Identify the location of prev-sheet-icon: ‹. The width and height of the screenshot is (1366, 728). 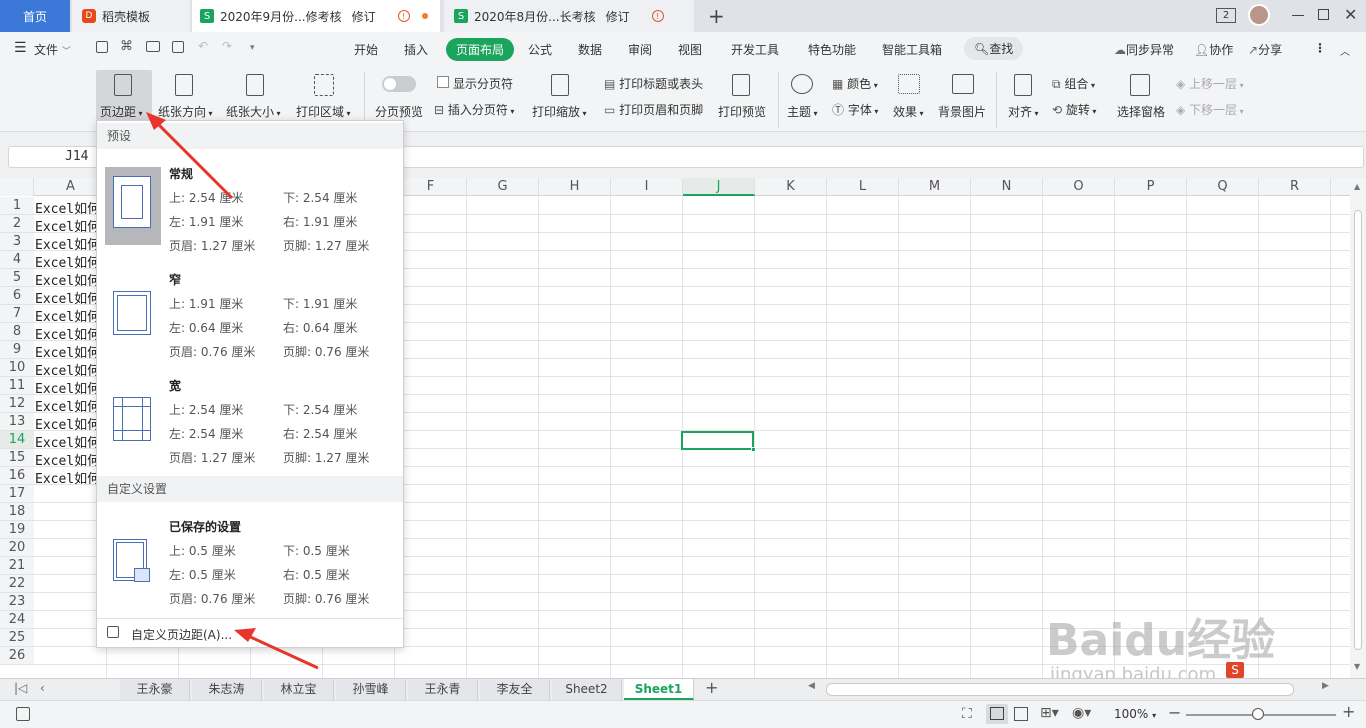
(42, 688).